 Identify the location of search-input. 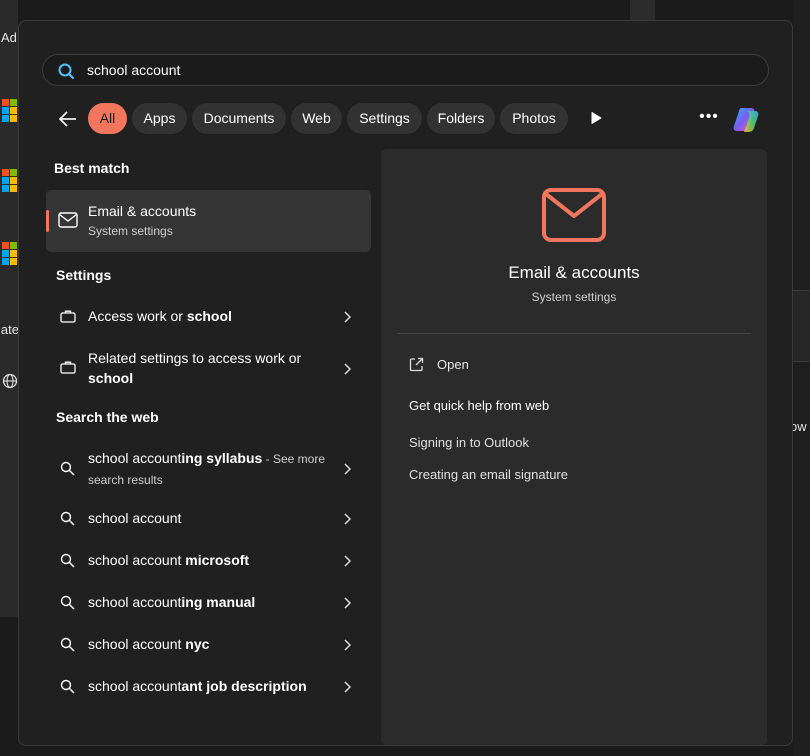
(387, 70).